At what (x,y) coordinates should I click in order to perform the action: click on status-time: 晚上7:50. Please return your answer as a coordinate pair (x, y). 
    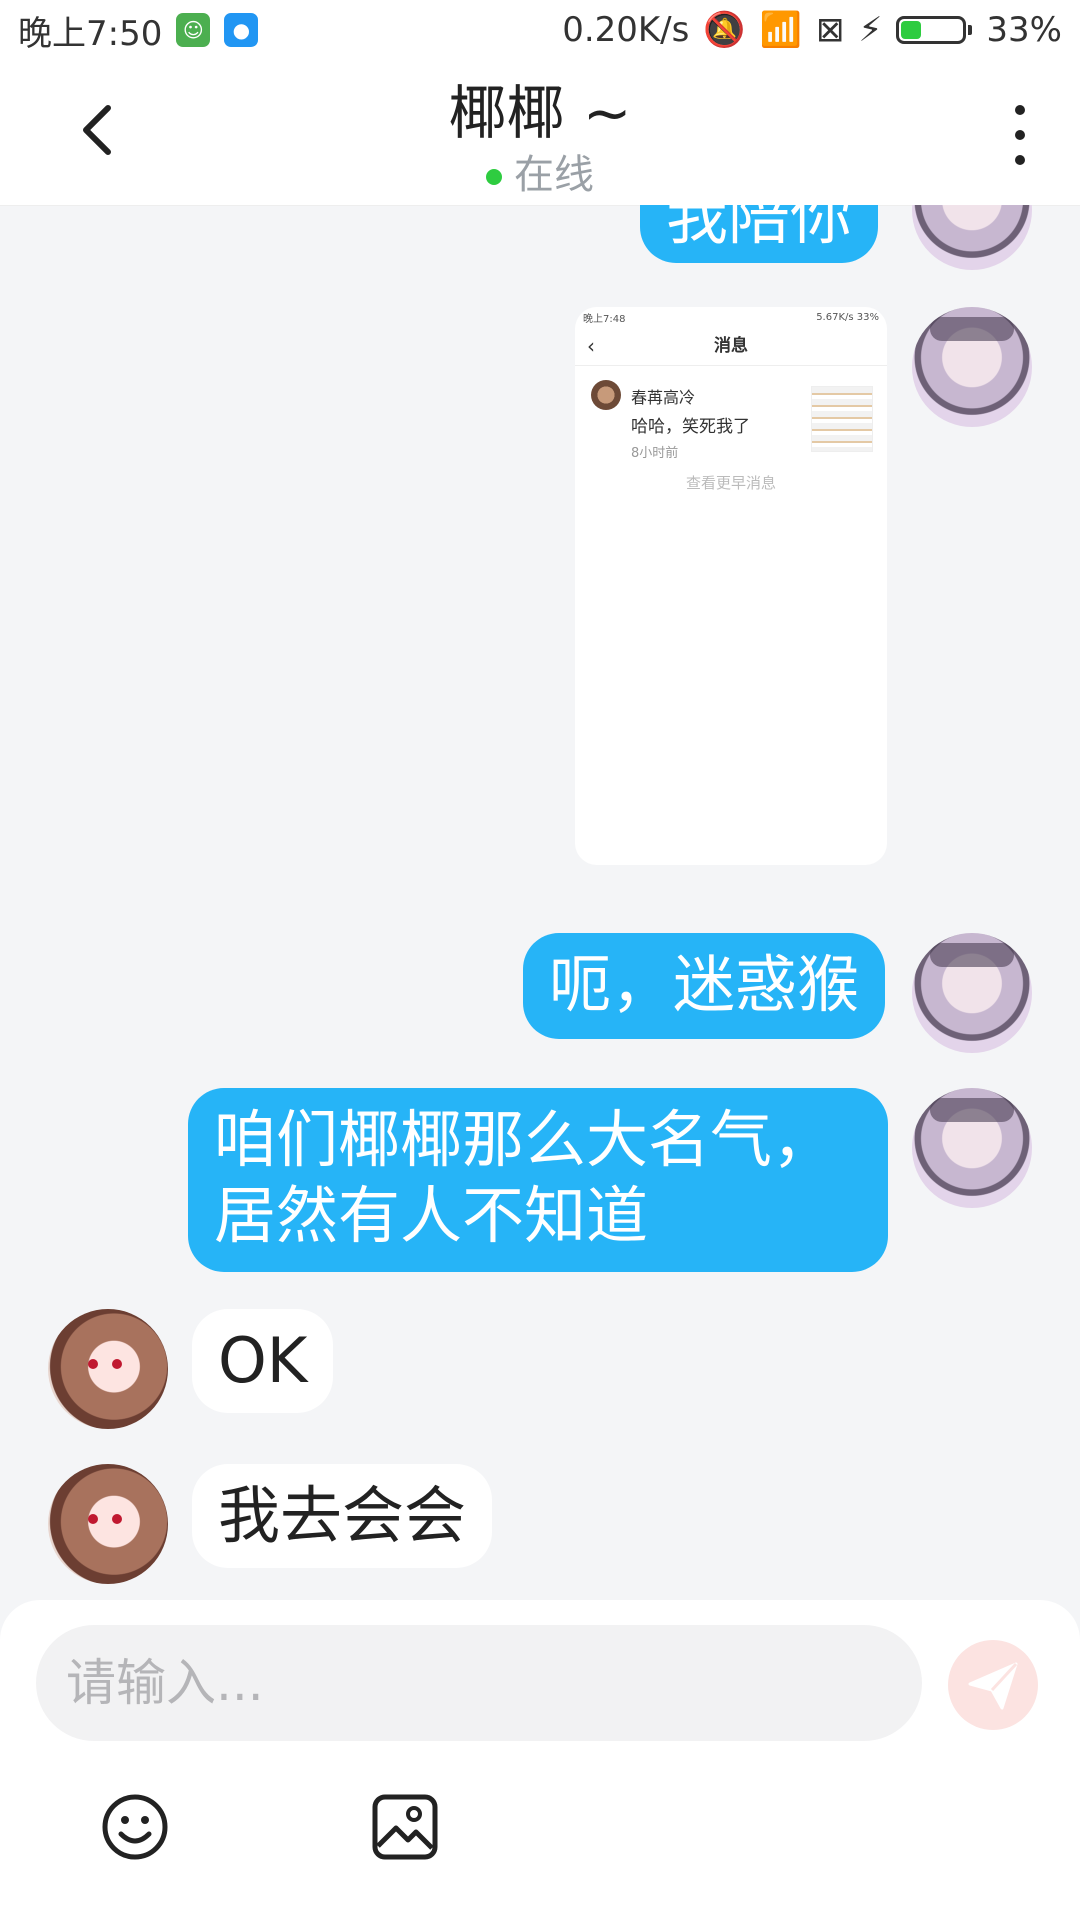
    Looking at the image, I should click on (90, 33).